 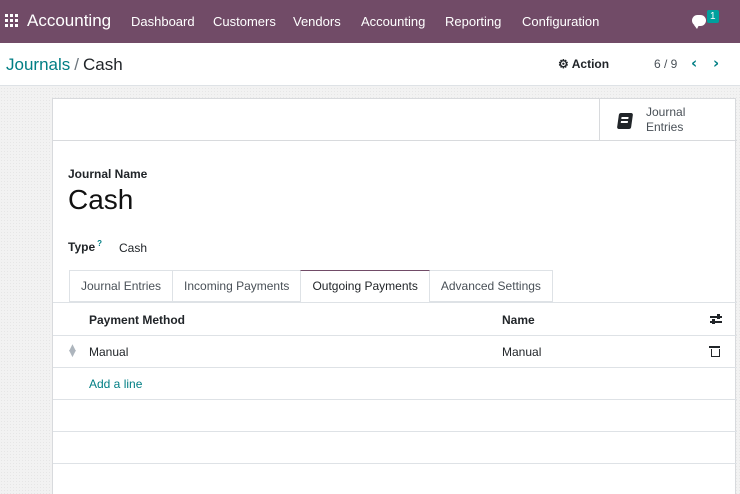 I want to click on journal-name-label: Journal Name, so click(x=108, y=174).